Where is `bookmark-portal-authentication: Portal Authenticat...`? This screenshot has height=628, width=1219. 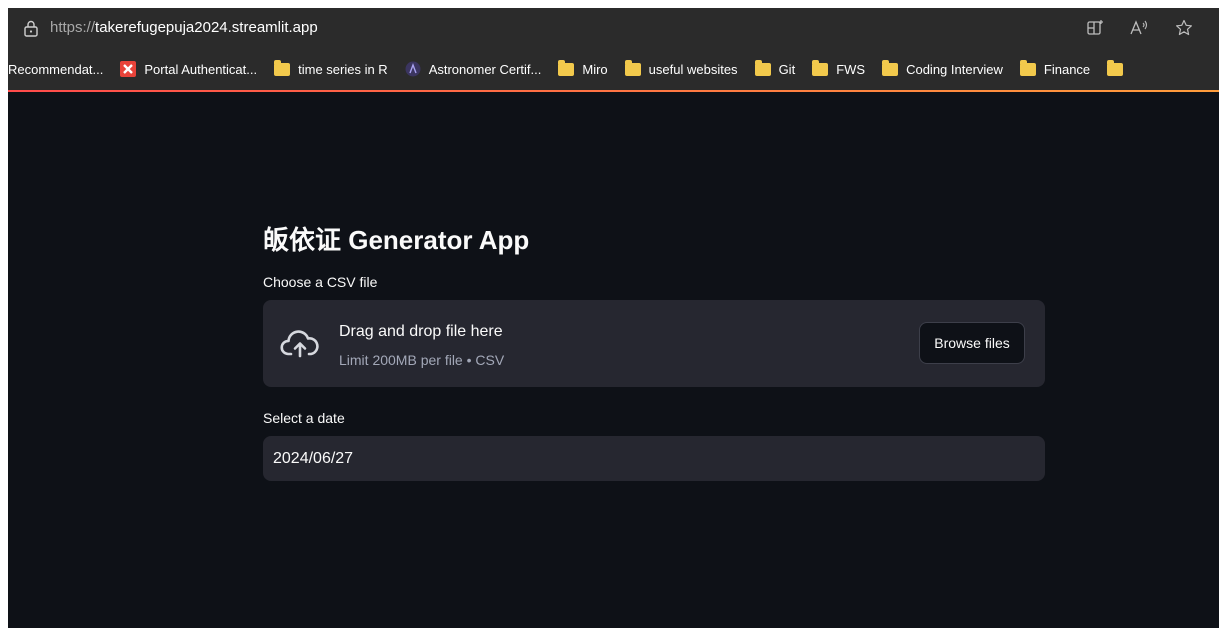 bookmark-portal-authentication: Portal Authenticat... is located at coordinates (188, 69).